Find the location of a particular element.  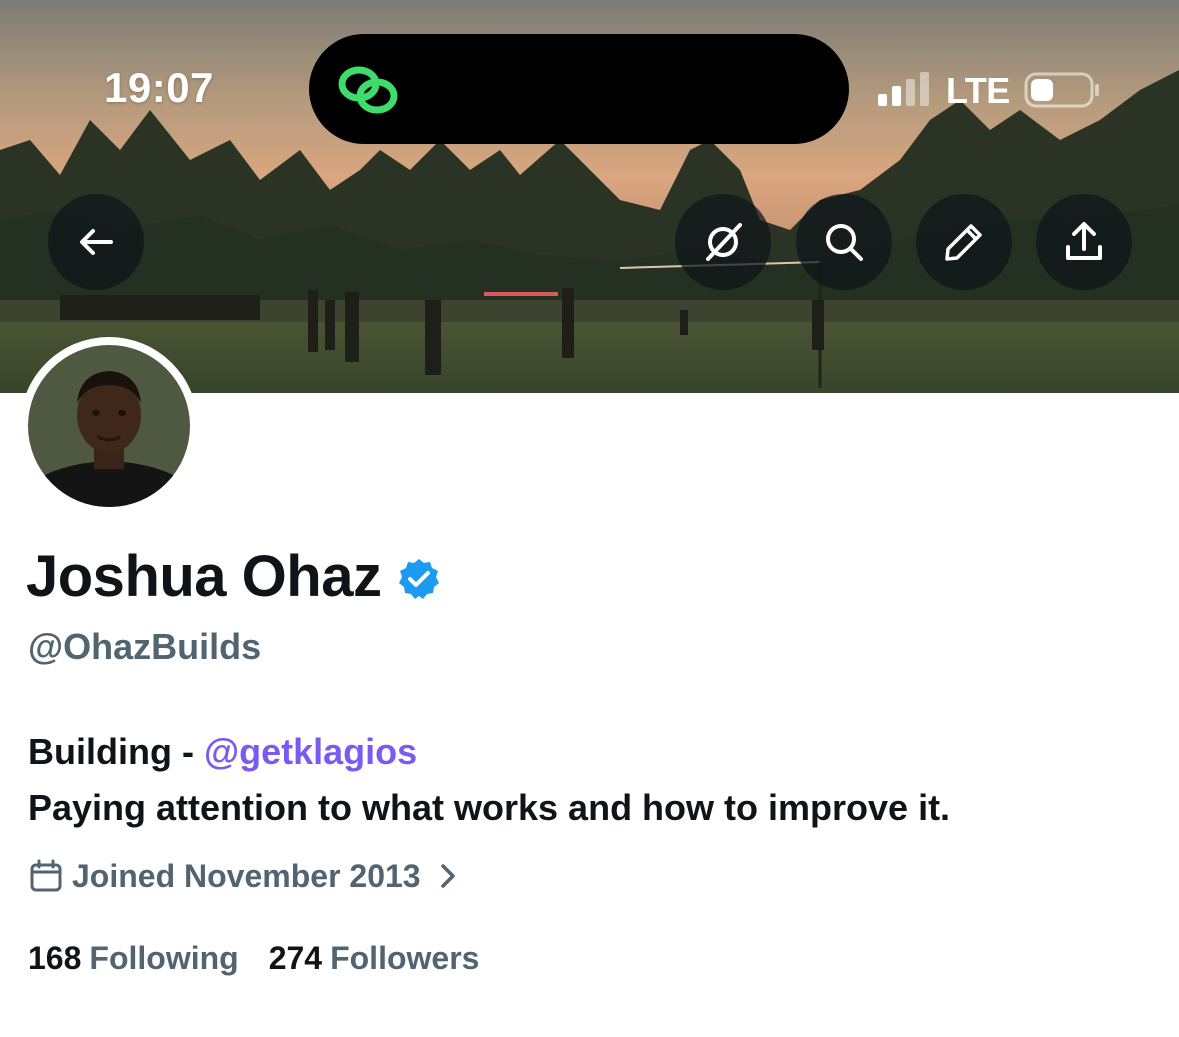

pencil-icon is located at coordinates (963, 242).